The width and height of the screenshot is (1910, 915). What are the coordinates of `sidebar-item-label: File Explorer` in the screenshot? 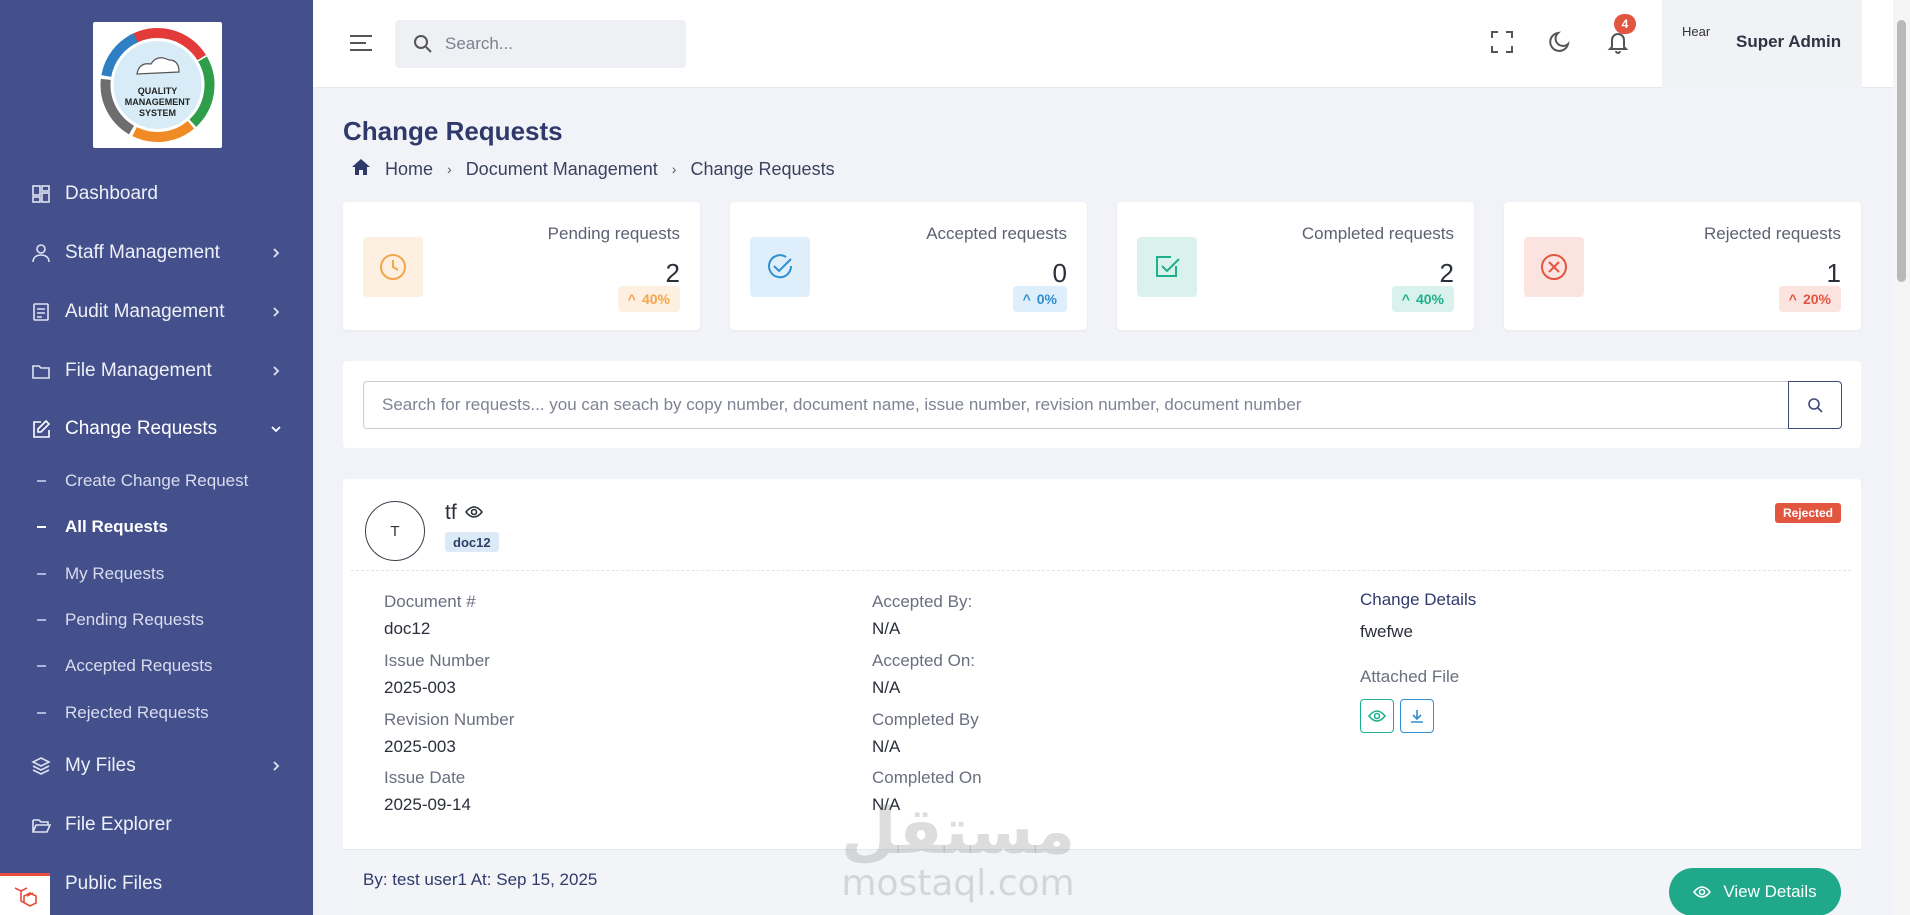 It's located at (118, 824).